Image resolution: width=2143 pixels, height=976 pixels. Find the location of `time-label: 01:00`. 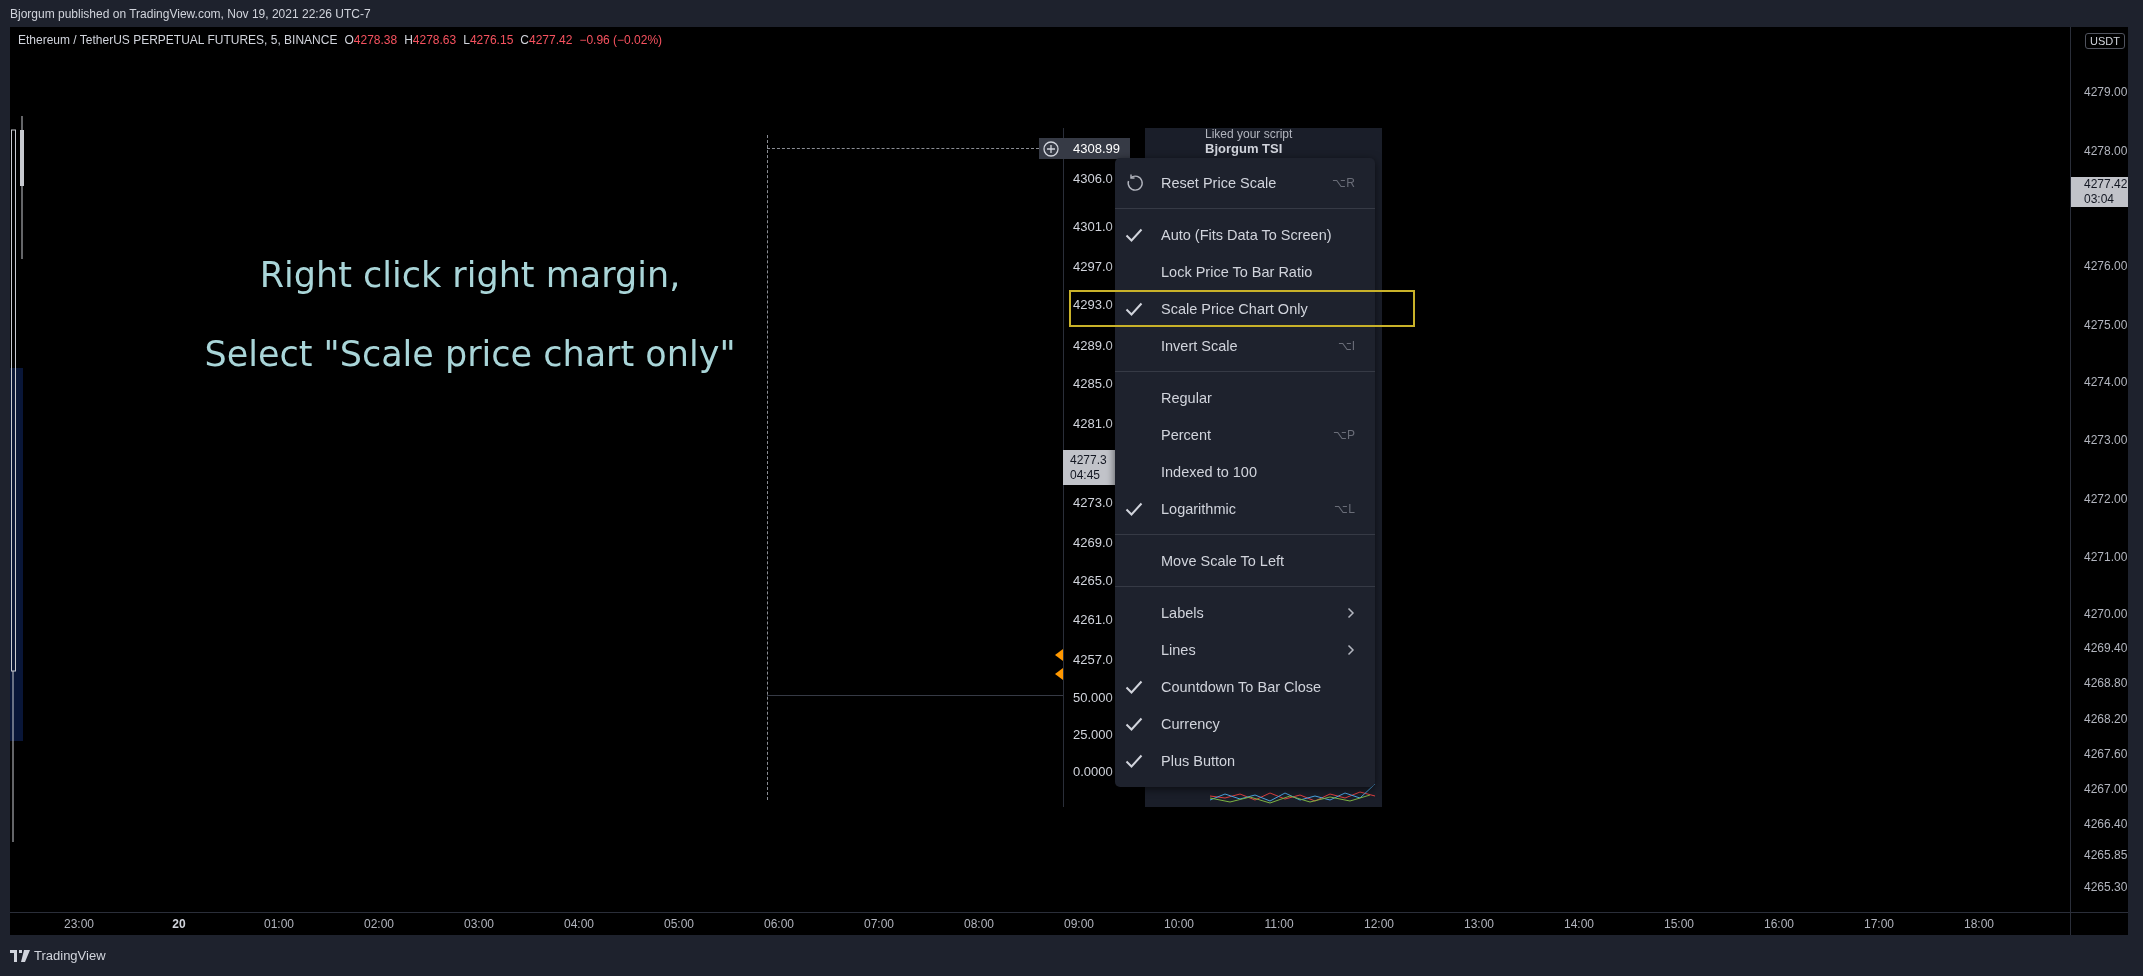

time-label: 01:00 is located at coordinates (279, 924).